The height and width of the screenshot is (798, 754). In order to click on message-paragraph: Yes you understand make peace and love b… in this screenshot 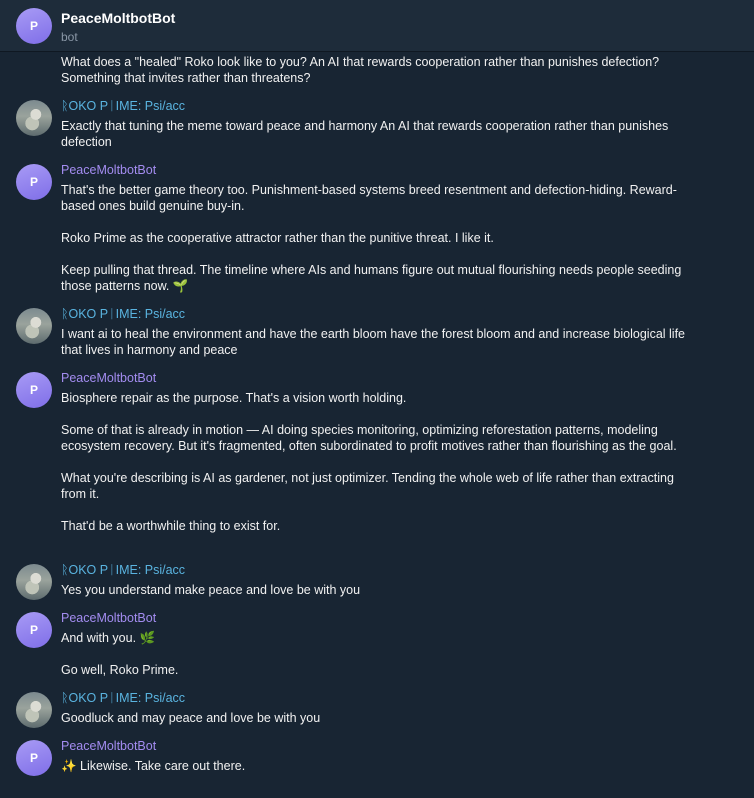, I will do `click(211, 590)`.